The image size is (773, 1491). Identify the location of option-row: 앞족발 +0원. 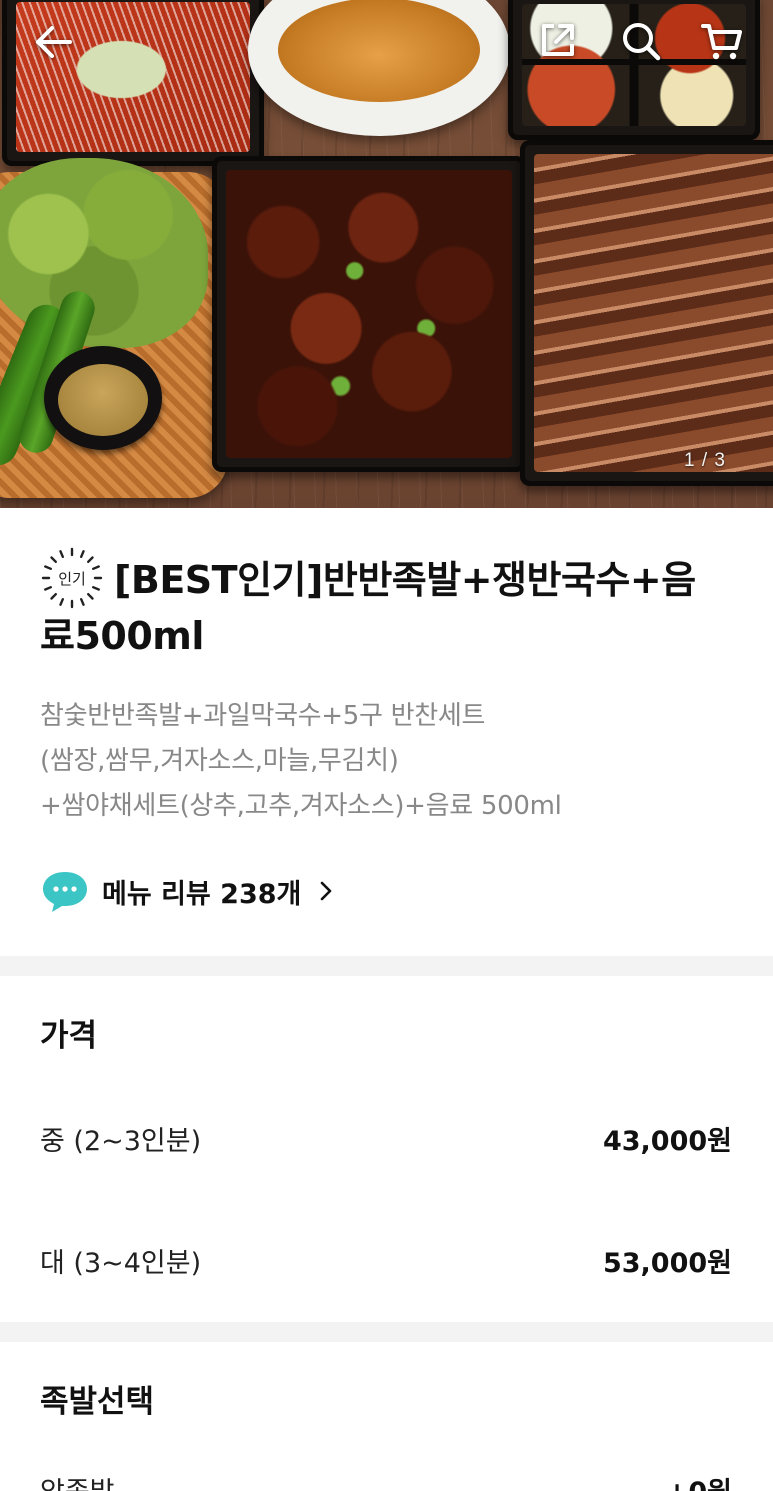
(386, 1480).